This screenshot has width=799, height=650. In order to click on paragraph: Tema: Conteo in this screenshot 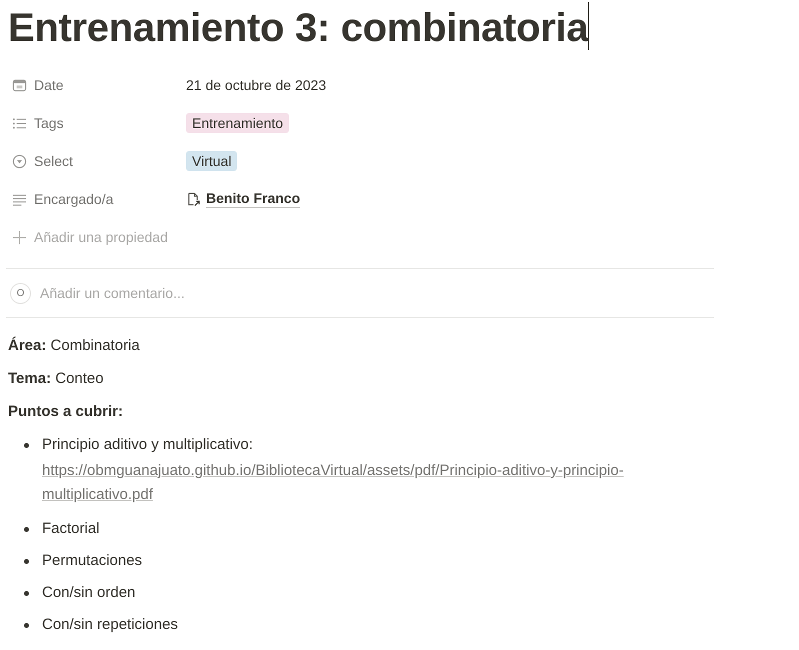, I will do `click(56, 379)`.